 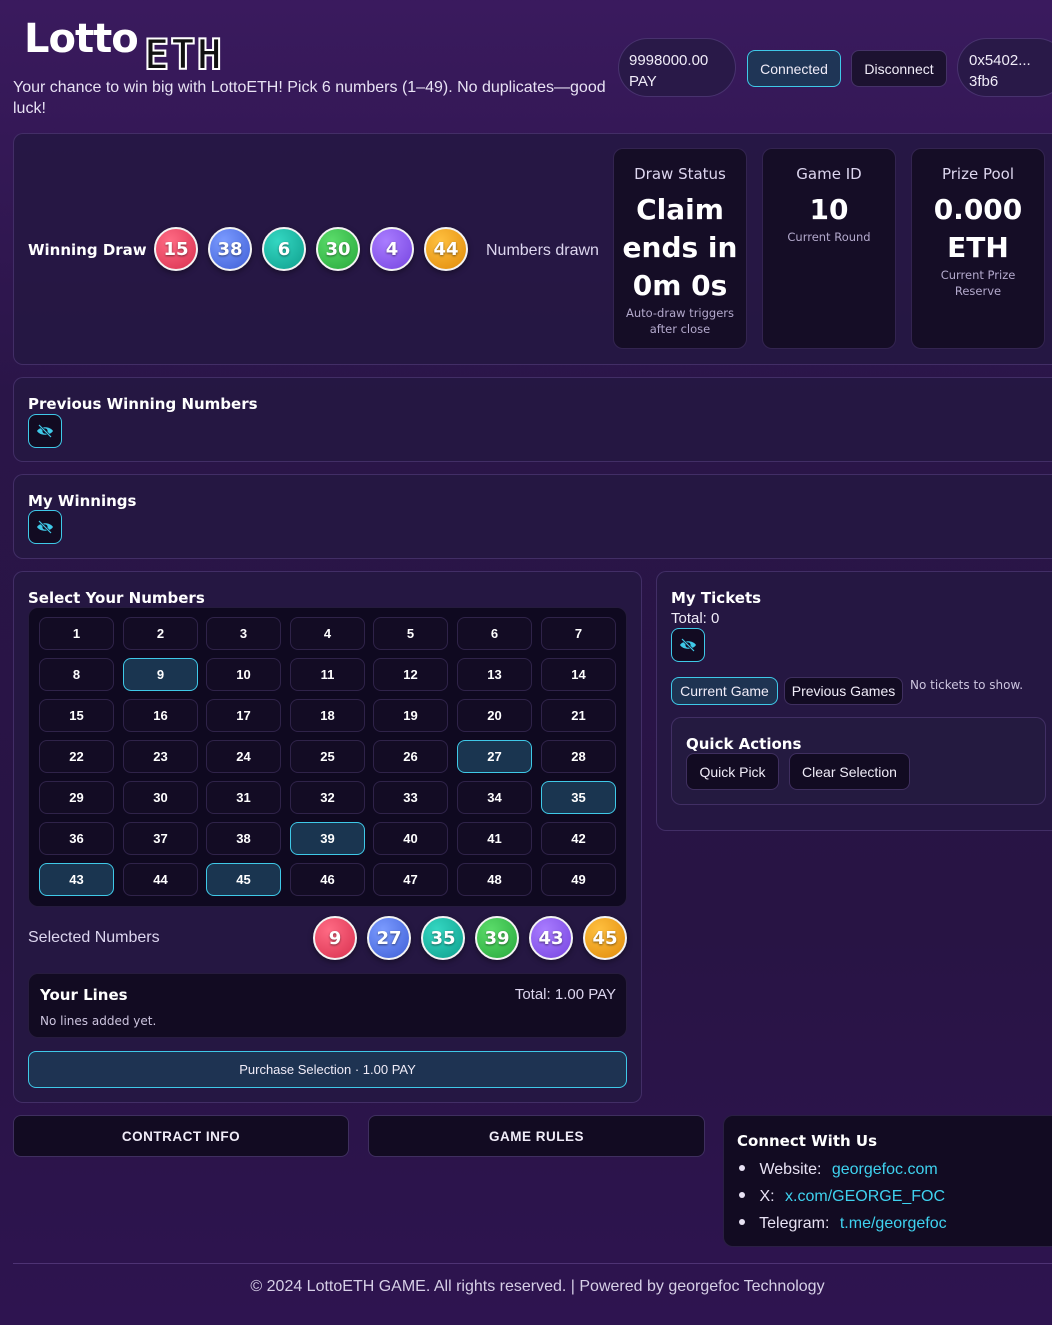 I want to click on number-cell-23: 23, so click(x=160, y=756).